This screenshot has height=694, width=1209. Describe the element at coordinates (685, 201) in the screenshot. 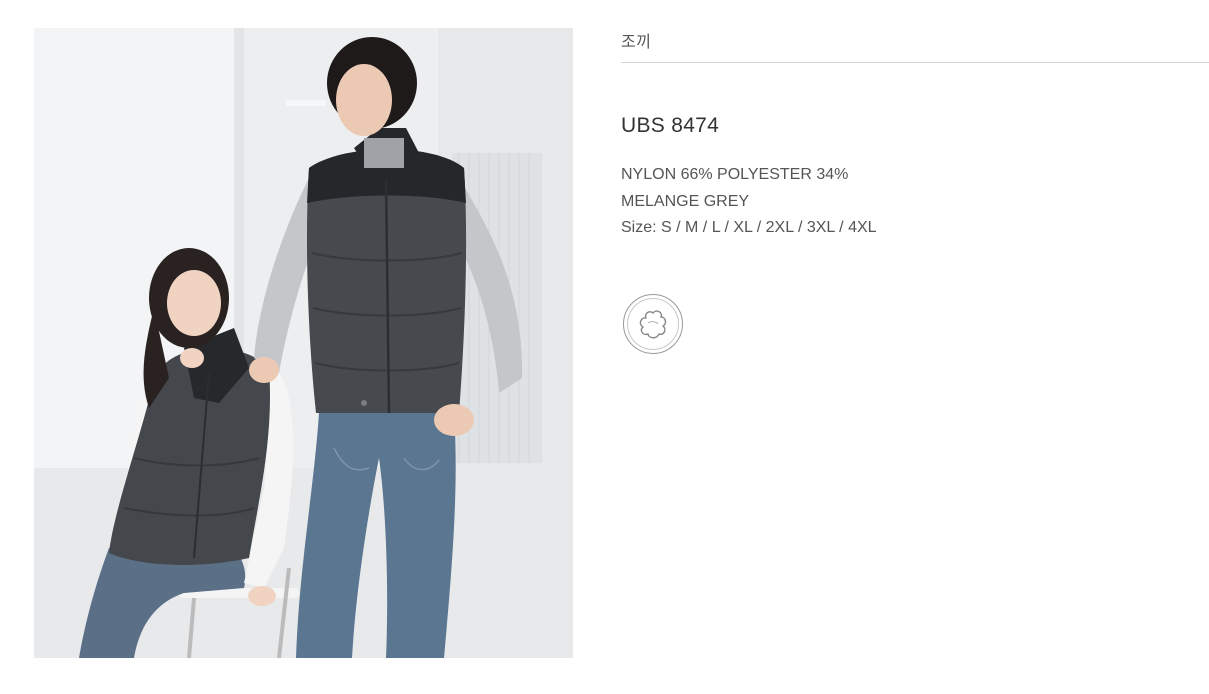

I see `color-text: MELANGE GREY` at that location.